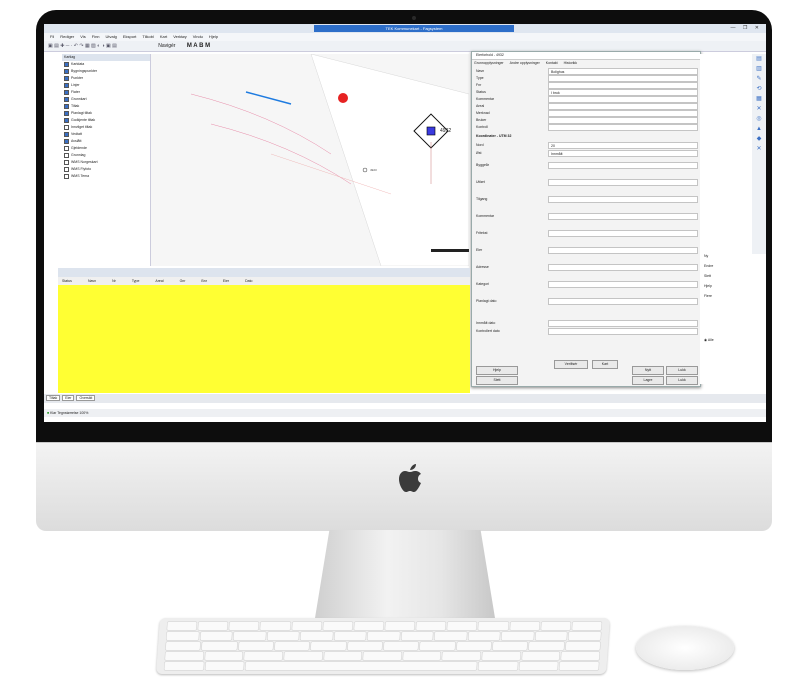 This screenshot has height=677, width=805. I want to click on new-button: Nytt, so click(648, 370).